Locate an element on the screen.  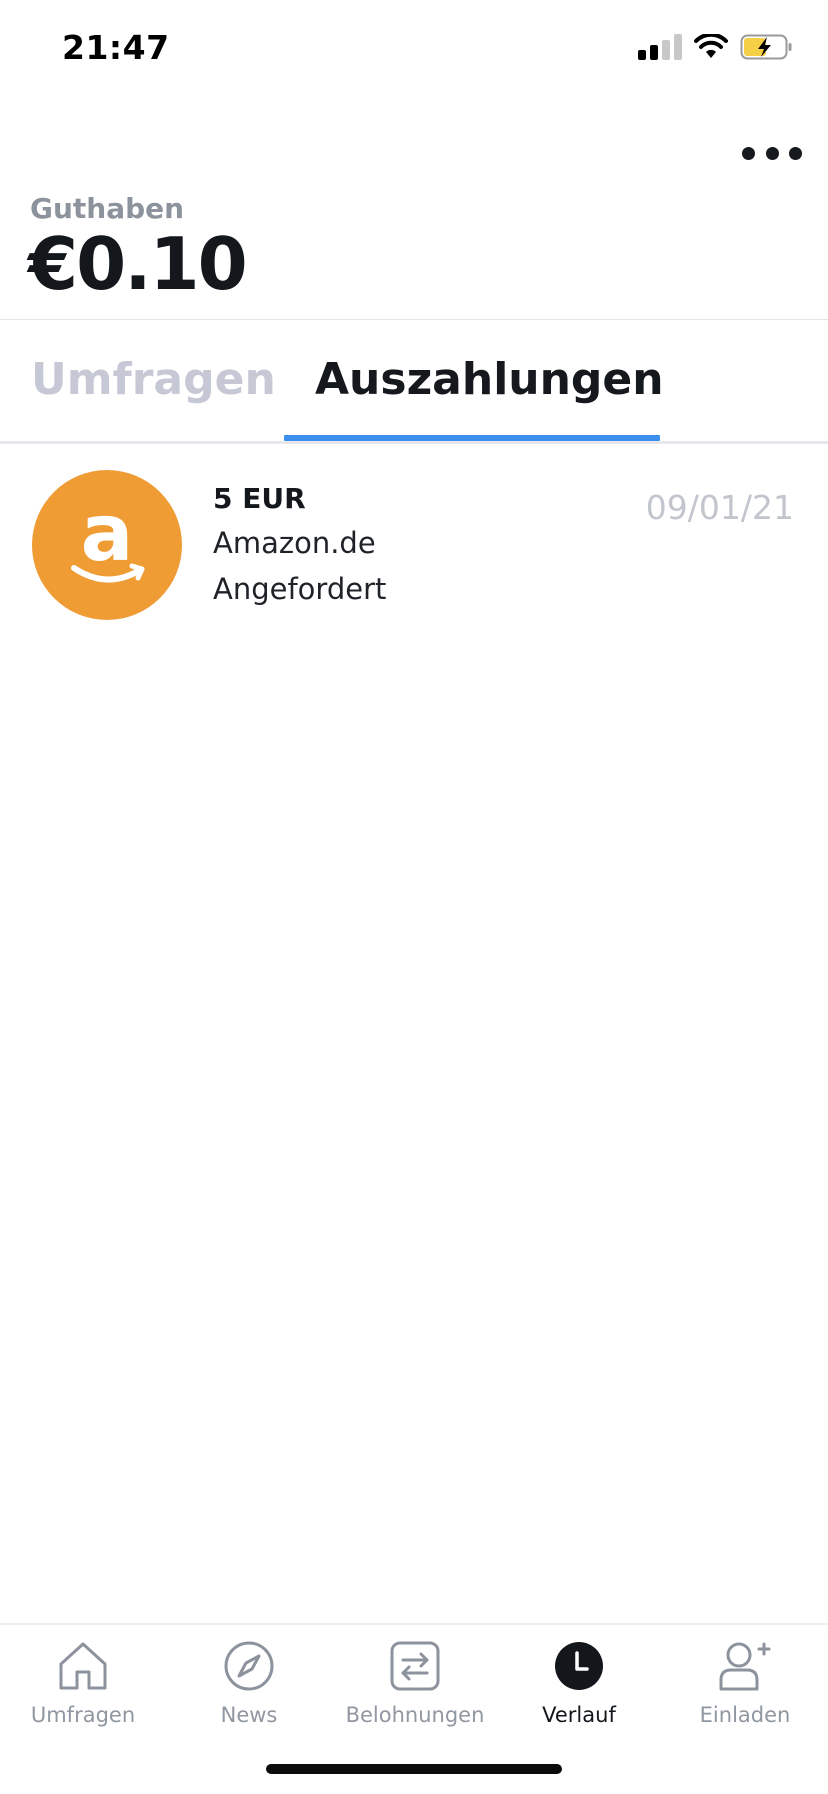
svg-text: a is located at coordinates (107, 534).